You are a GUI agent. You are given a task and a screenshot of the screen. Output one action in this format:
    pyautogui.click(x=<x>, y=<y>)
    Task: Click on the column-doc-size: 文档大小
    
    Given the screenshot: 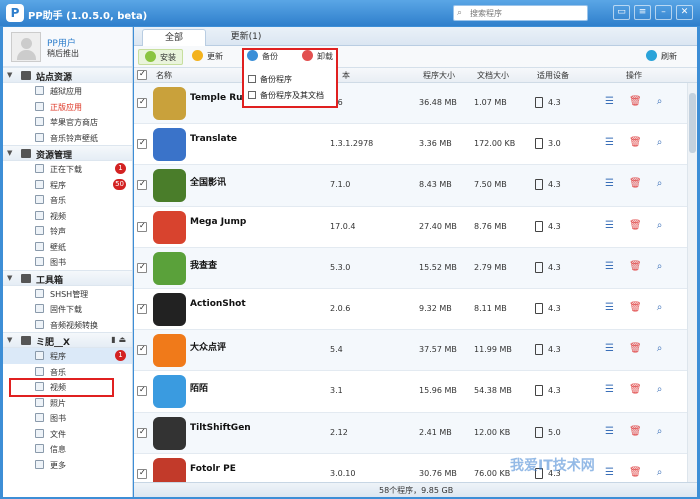 What is the action you would take?
    pyautogui.click(x=493, y=75)
    